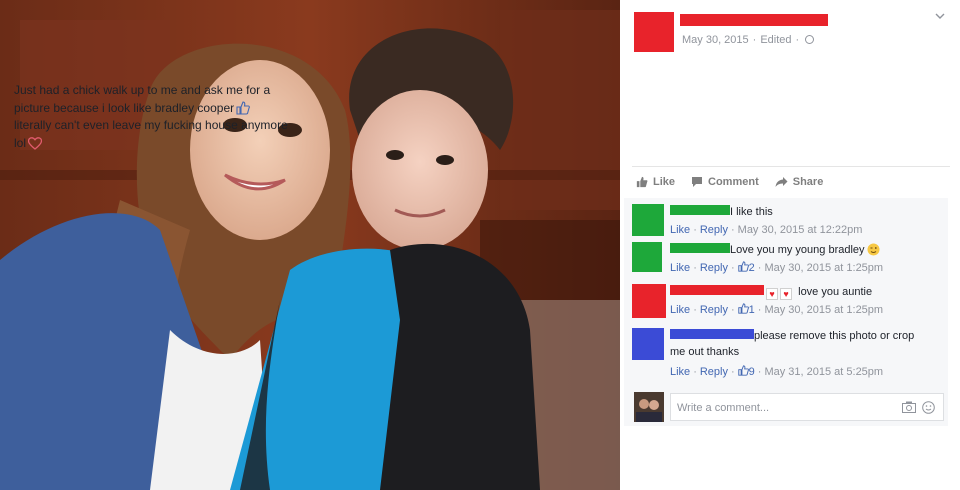 This screenshot has height=490, width=960. I want to click on post-header: May 30, 2015 · Edited ·, so click(790, 30).